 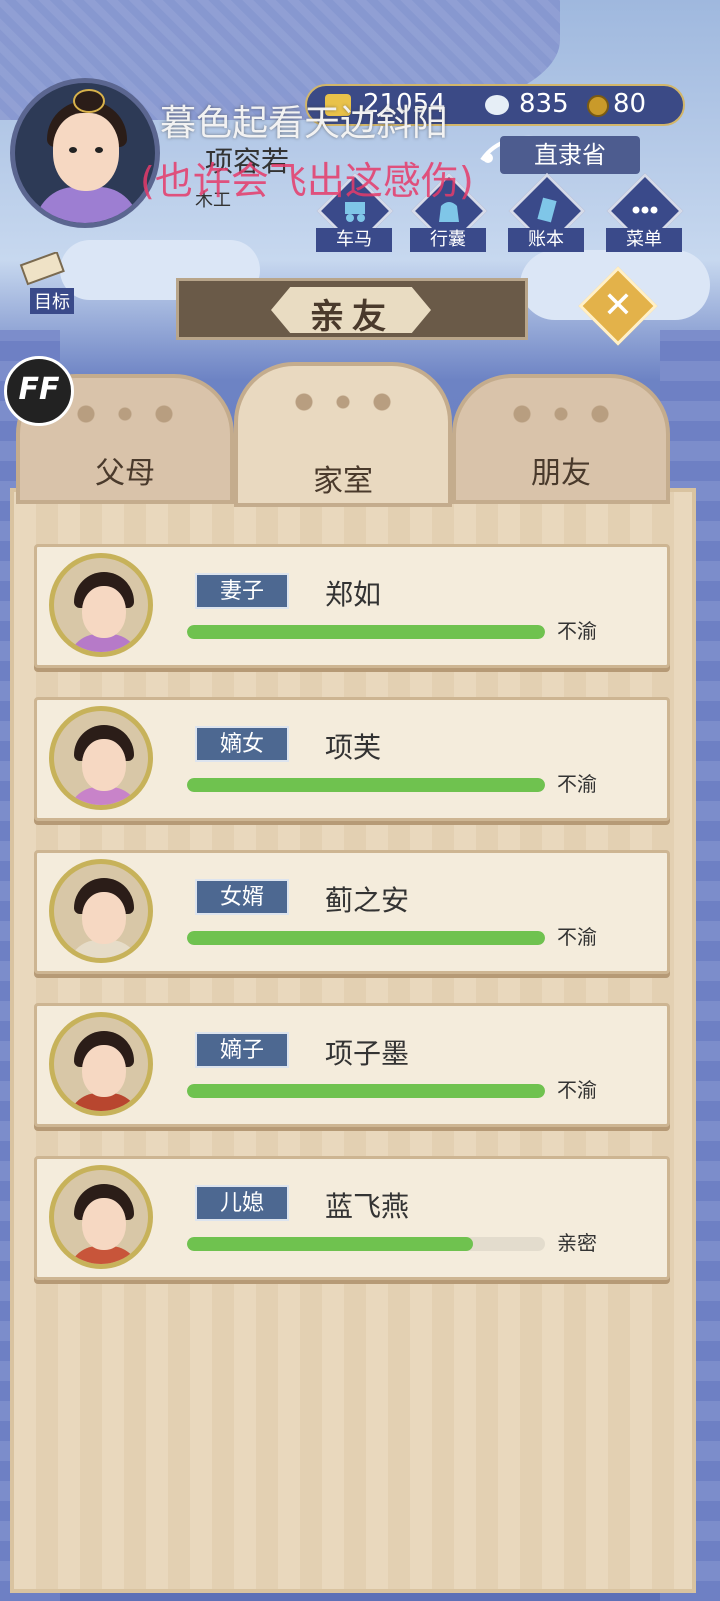 I want to click on member-name: 蓝飞燕, so click(x=367, y=1206).